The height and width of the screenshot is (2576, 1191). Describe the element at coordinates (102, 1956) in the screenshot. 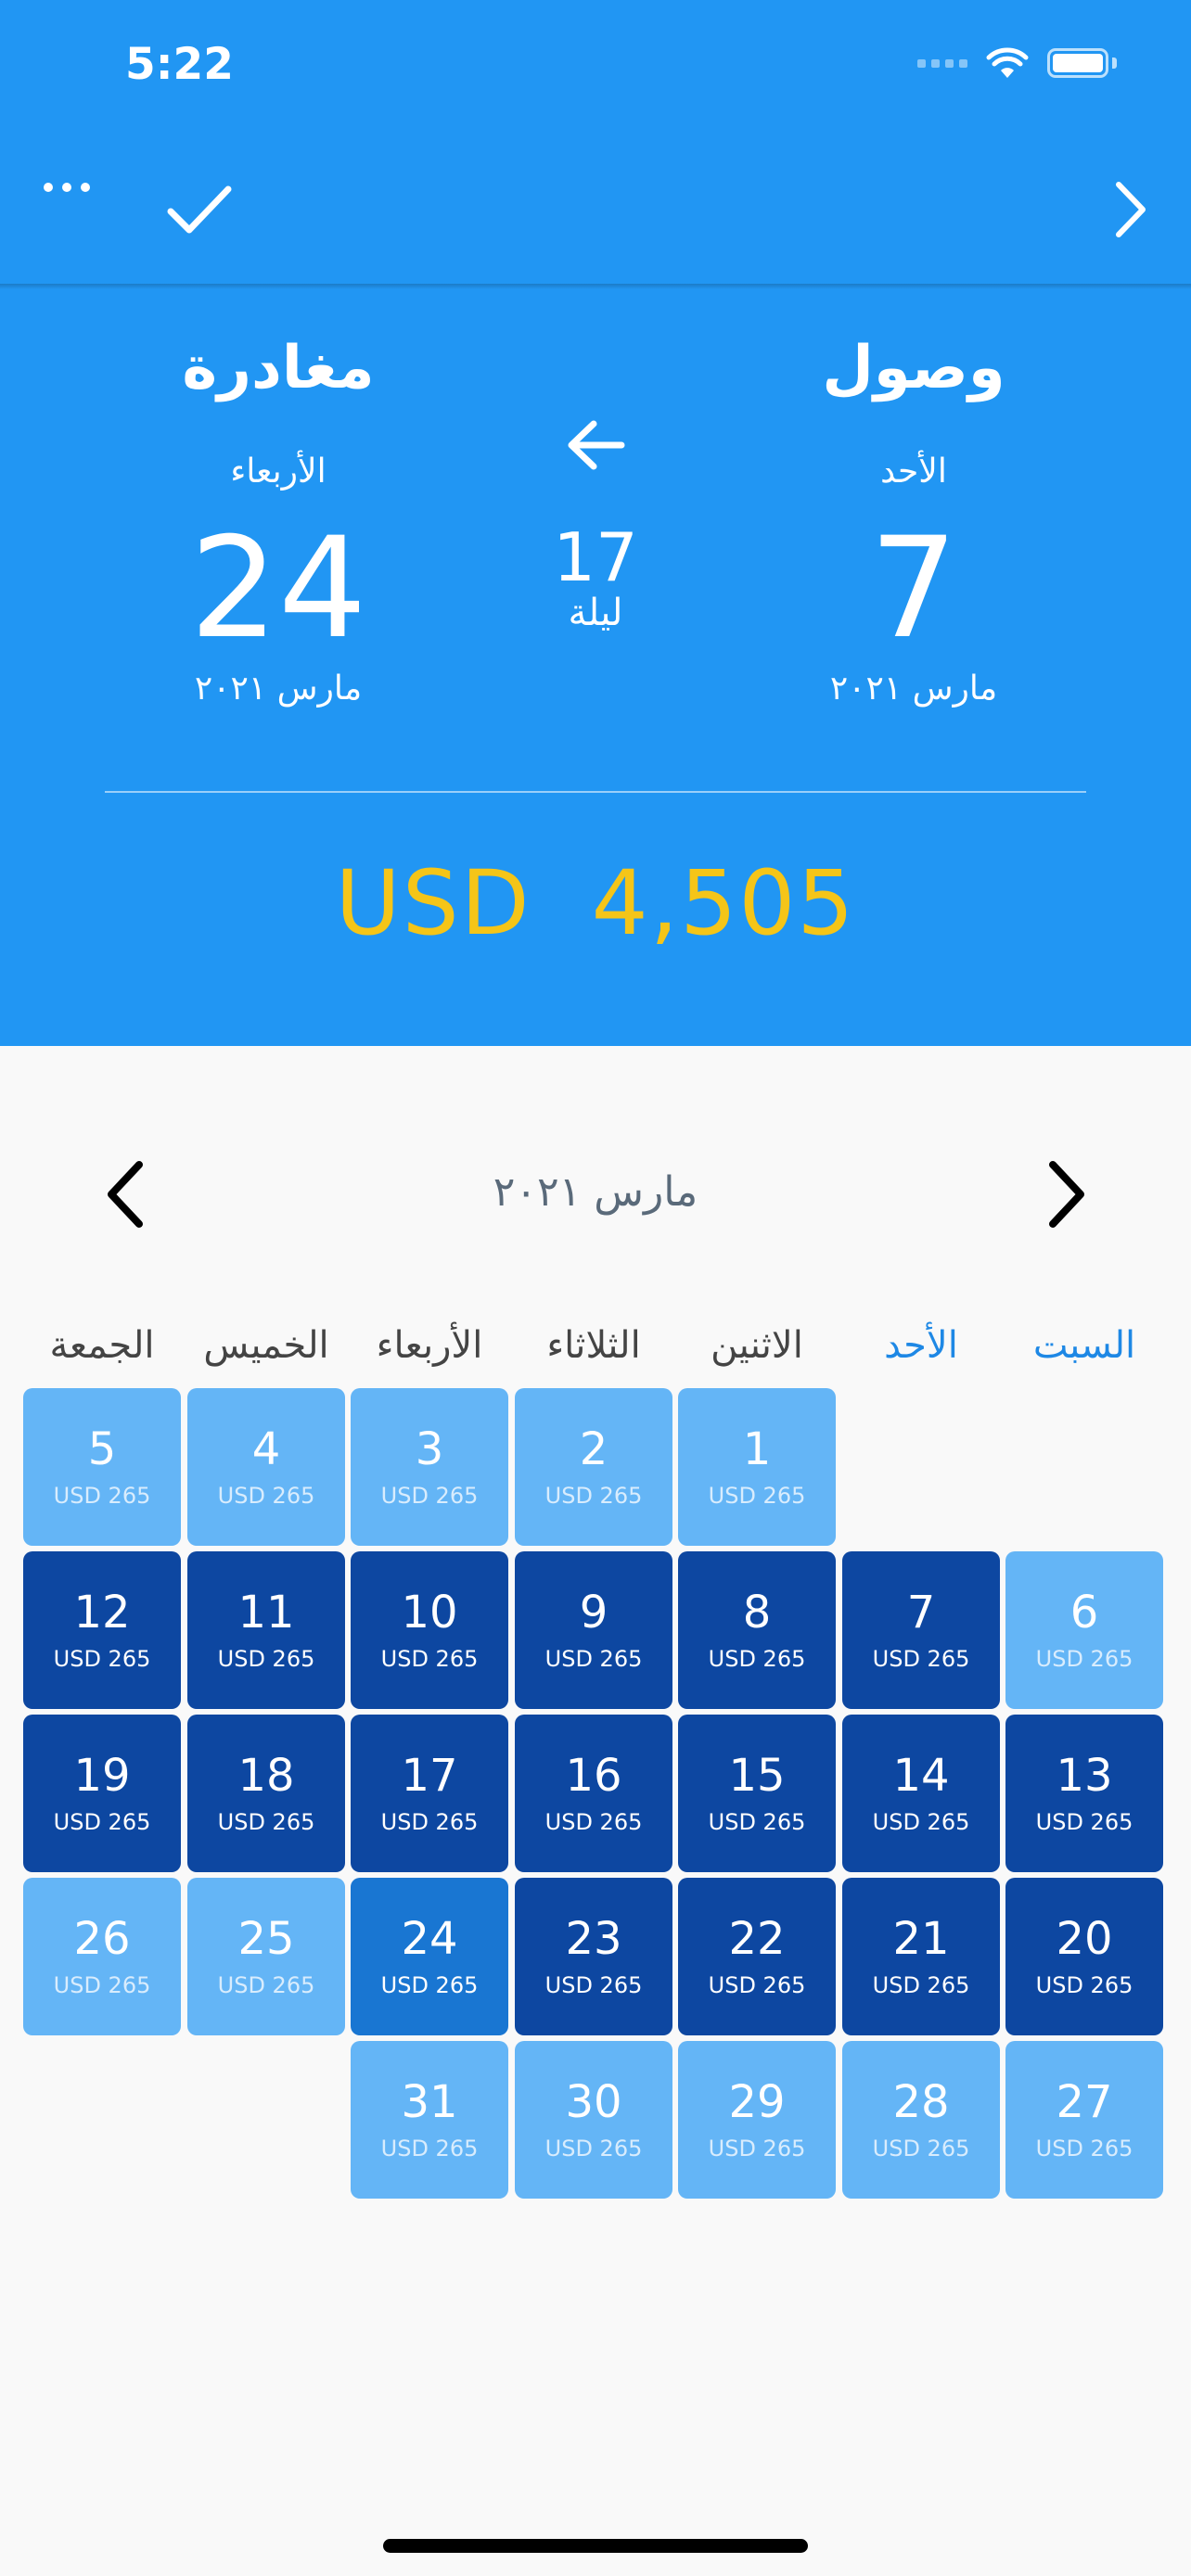

I see `calendar-day-cell: 26 USD 265` at that location.